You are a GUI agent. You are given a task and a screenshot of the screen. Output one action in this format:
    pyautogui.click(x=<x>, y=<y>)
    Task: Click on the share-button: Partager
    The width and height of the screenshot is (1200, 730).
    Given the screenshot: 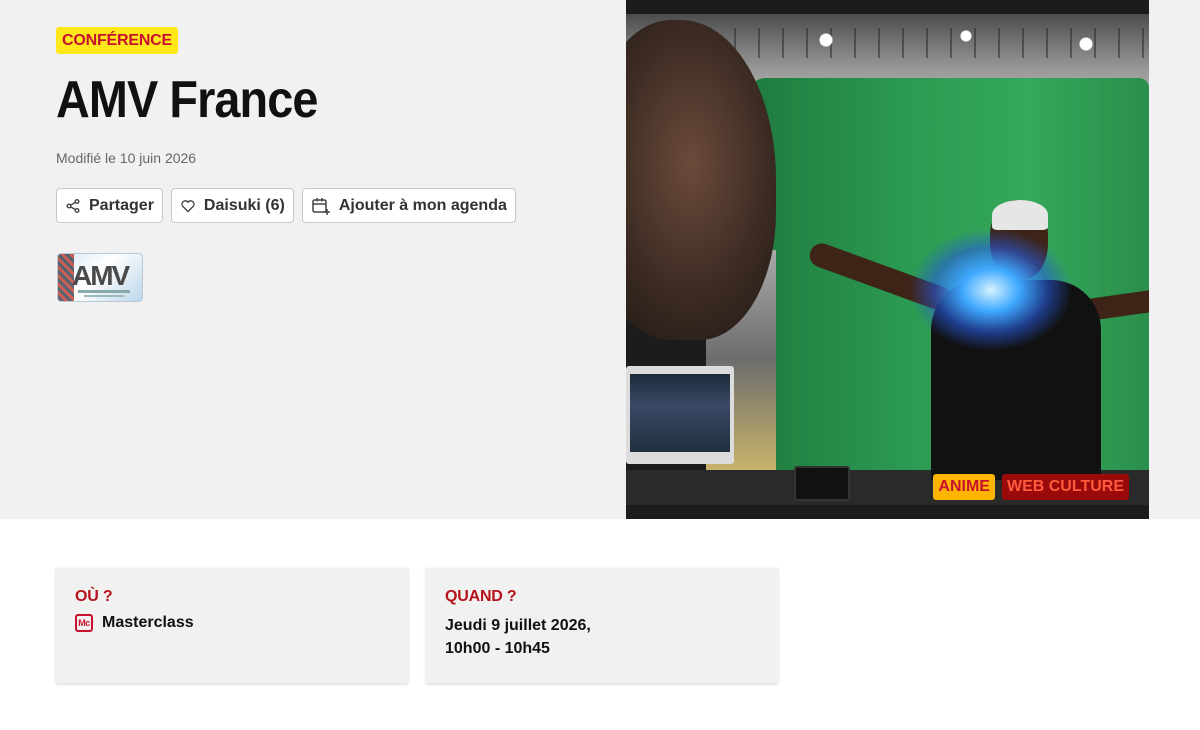 What is the action you would take?
    pyautogui.click(x=109, y=205)
    